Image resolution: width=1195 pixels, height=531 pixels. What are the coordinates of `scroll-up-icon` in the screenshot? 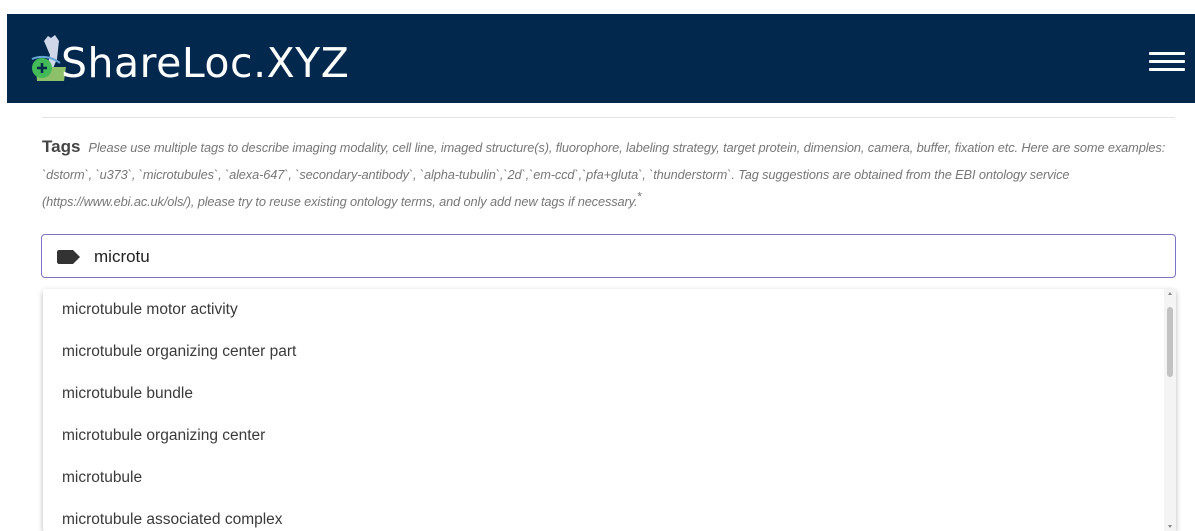 It's located at (1170, 293).